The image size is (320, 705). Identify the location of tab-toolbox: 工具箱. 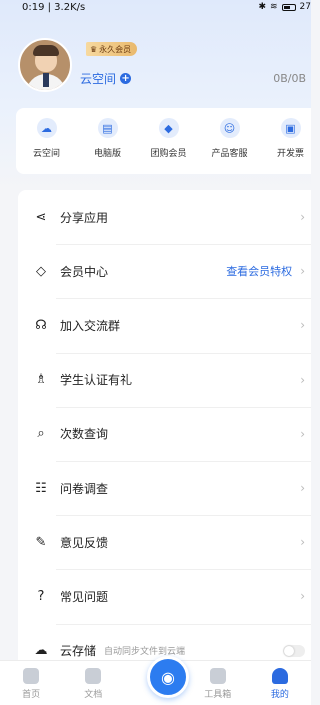
(218, 683).